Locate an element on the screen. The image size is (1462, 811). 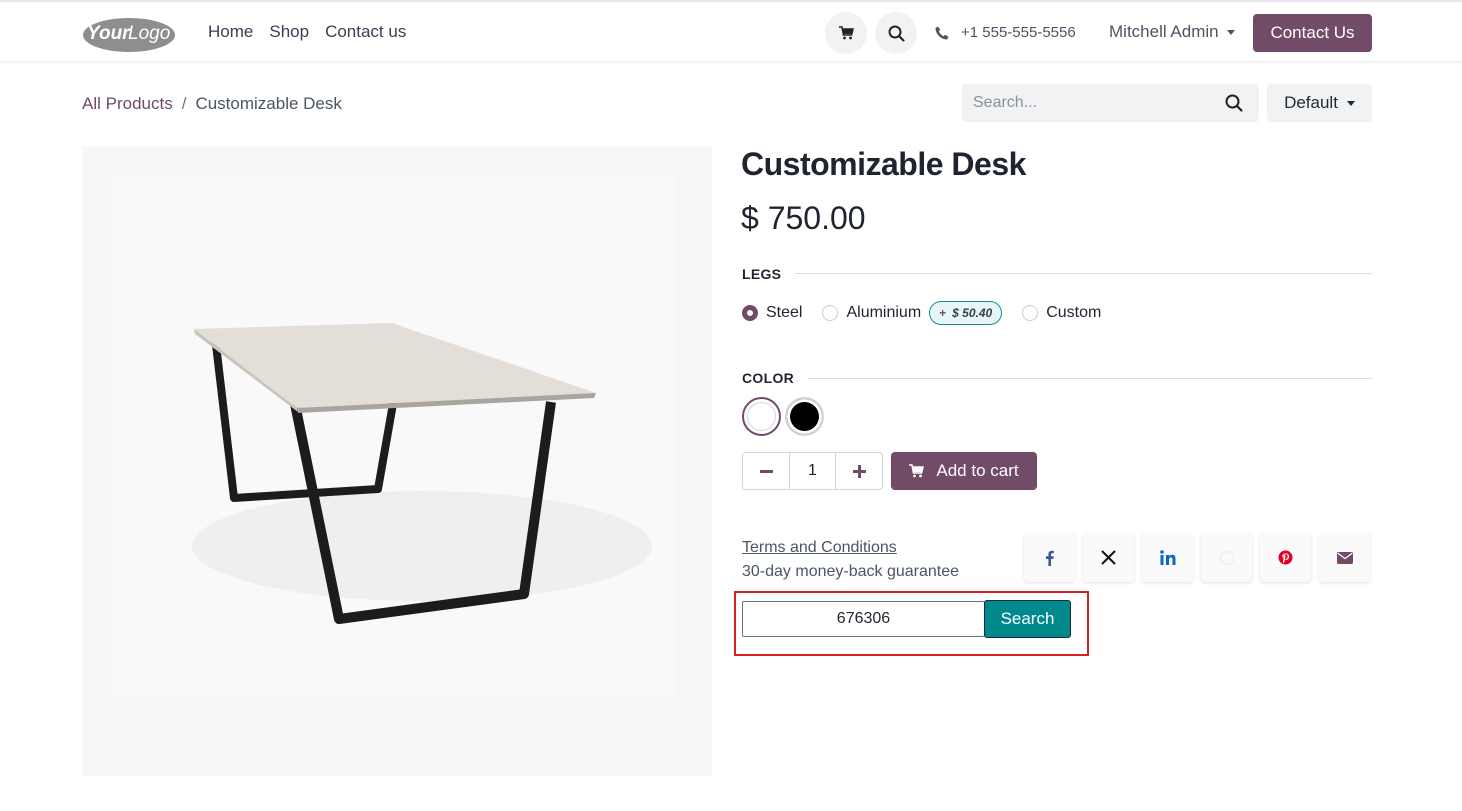
legs-divider is located at coordinates (1083, 273).